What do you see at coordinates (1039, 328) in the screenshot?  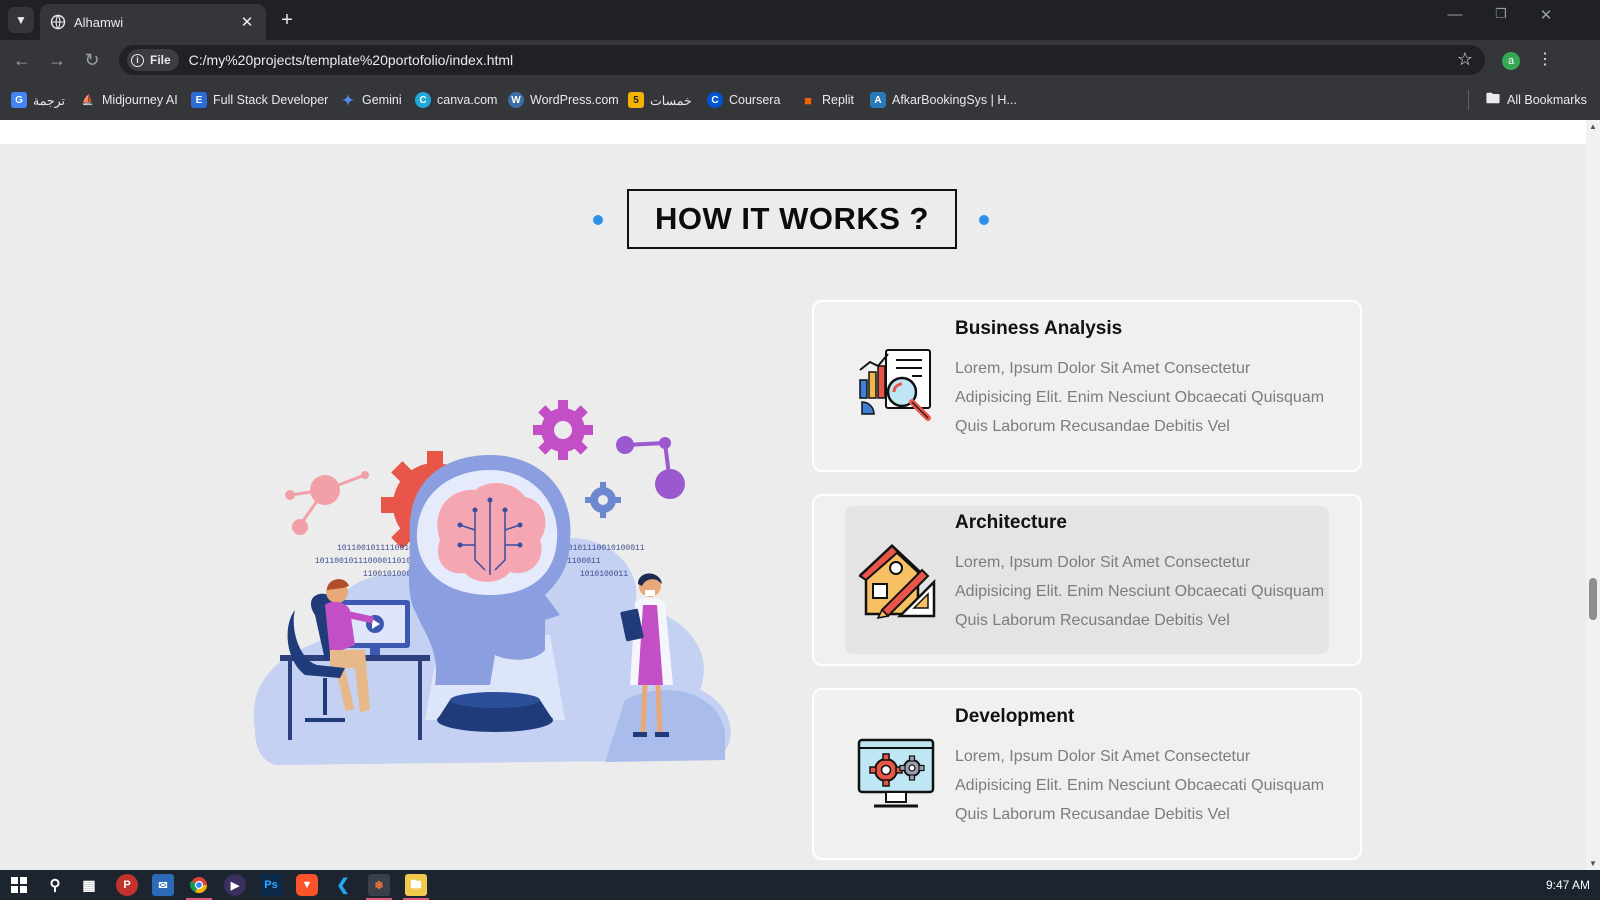 I see `card-title: Business Analysis` at bounding box center [1039, 328].